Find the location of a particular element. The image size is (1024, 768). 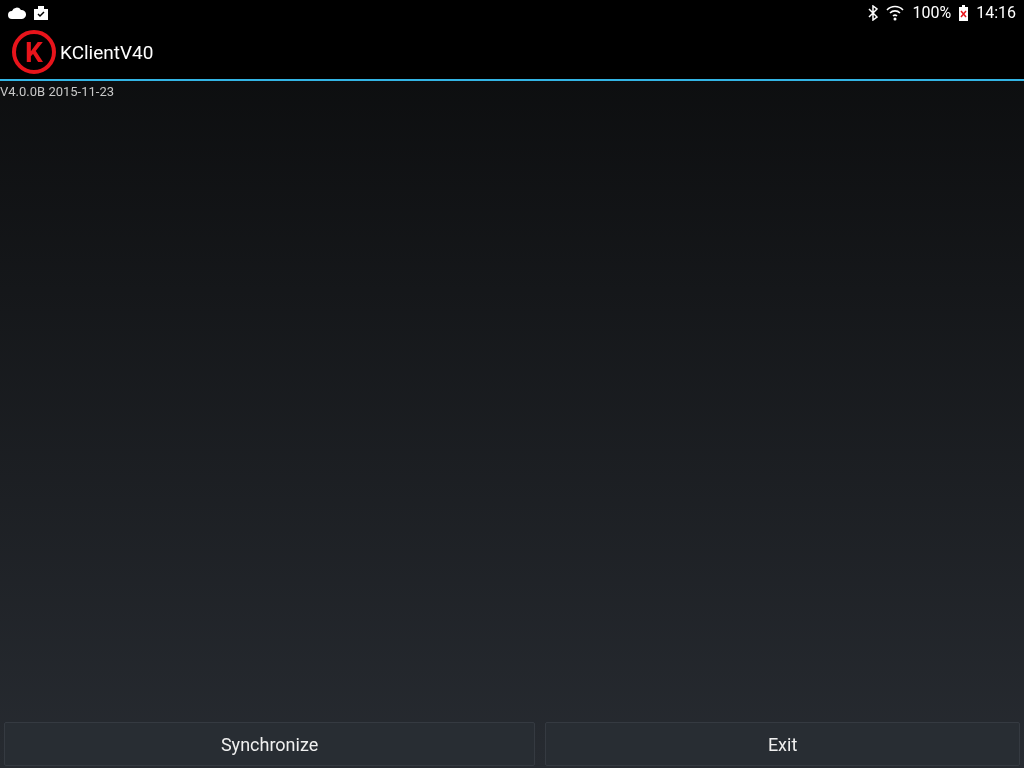

clock-time: 14:16 is located at coordinates (996, 12).